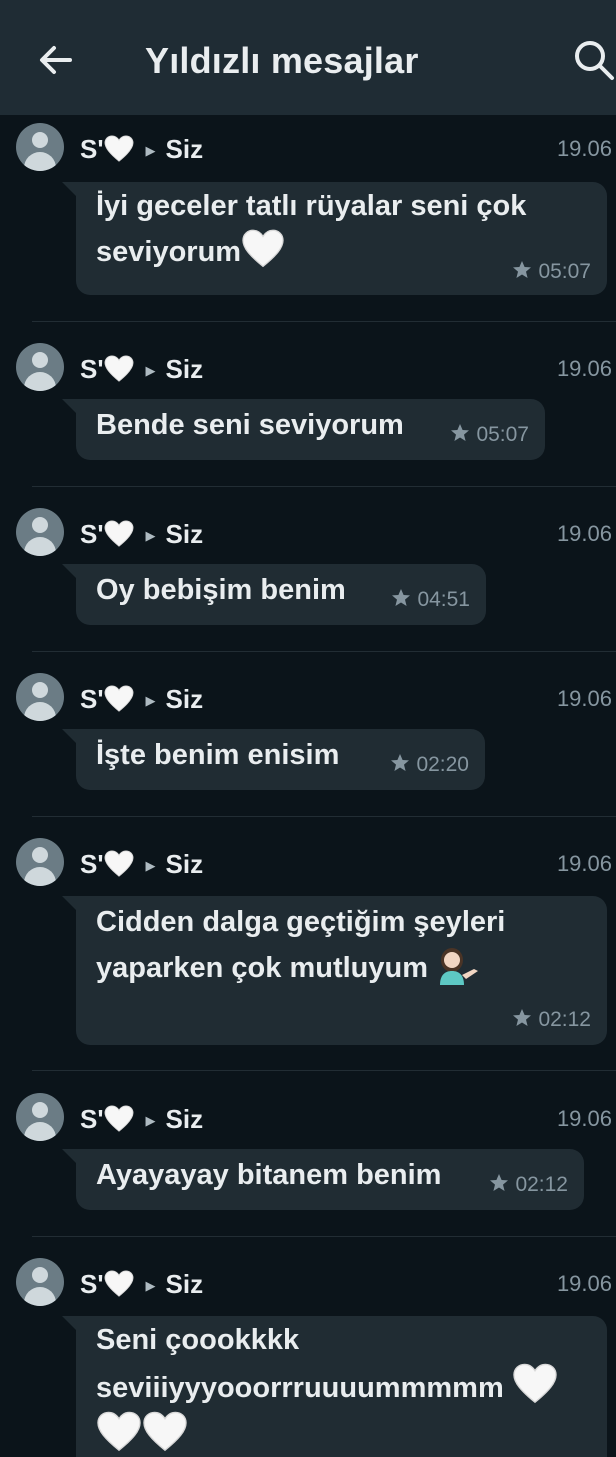 The height and width of the screenshot is (1457, 616). I want to click on search-icon, so click(594, 60).